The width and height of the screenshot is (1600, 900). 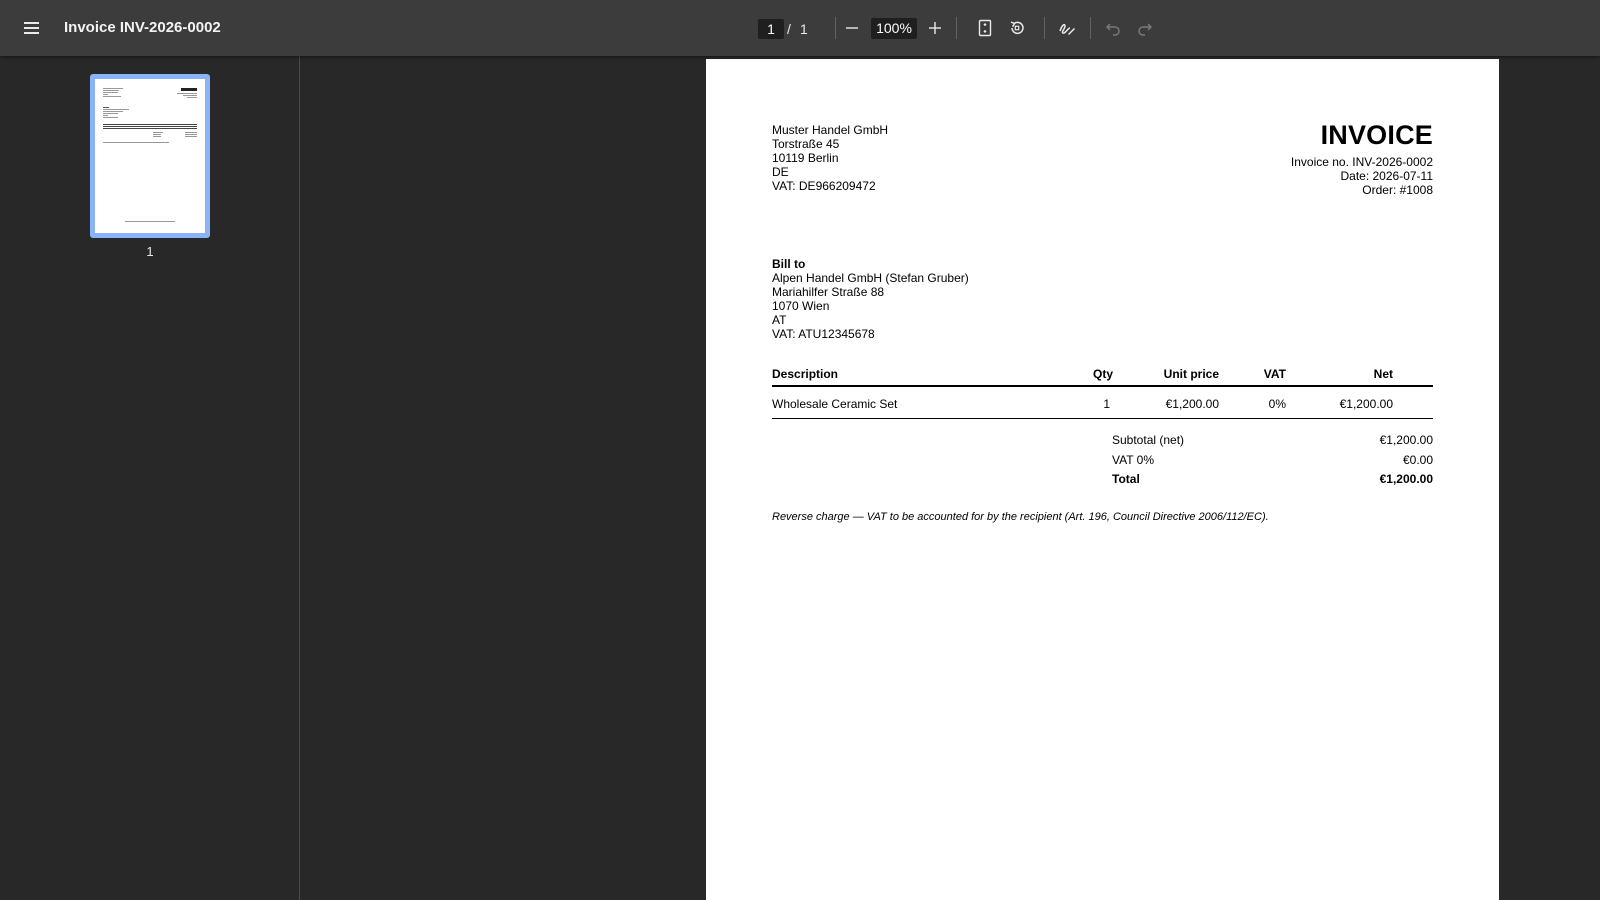 I want to click on undo-icon, so click(x=1113, y=29).